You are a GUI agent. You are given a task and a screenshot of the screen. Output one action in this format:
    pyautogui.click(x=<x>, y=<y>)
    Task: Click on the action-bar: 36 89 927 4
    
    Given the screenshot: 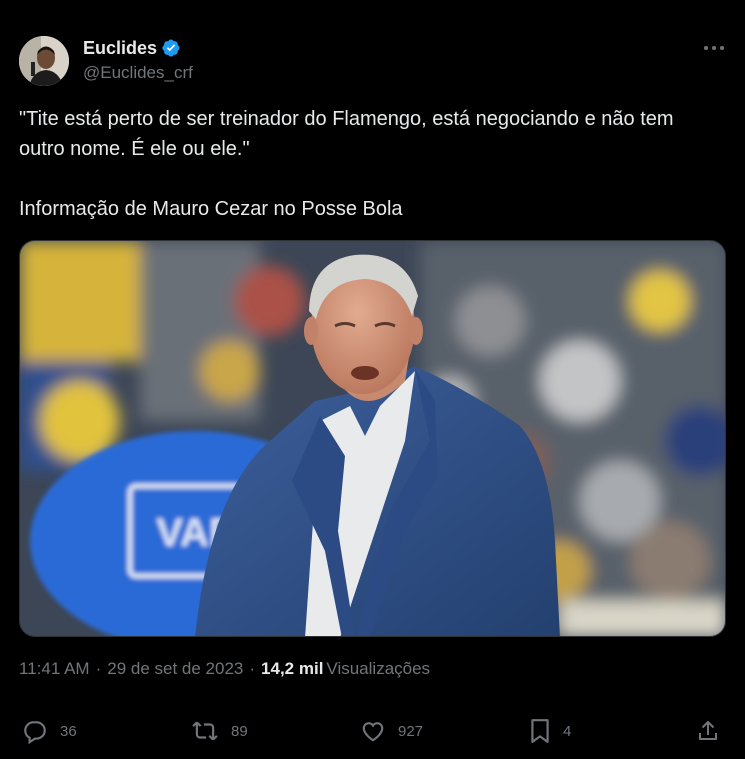 What is the action you would take?
    pyautogui.click(x=372, y=733)
    